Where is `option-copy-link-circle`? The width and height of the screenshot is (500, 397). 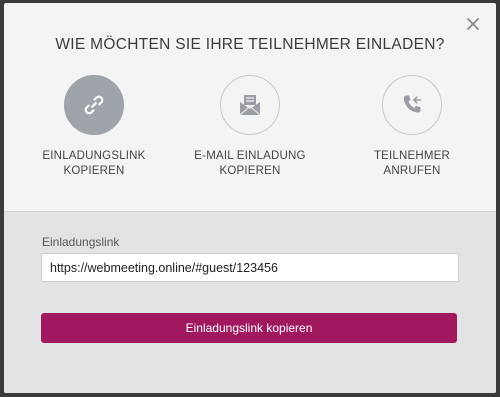 option-copy-link-circle is located at coordinates (94, 105).